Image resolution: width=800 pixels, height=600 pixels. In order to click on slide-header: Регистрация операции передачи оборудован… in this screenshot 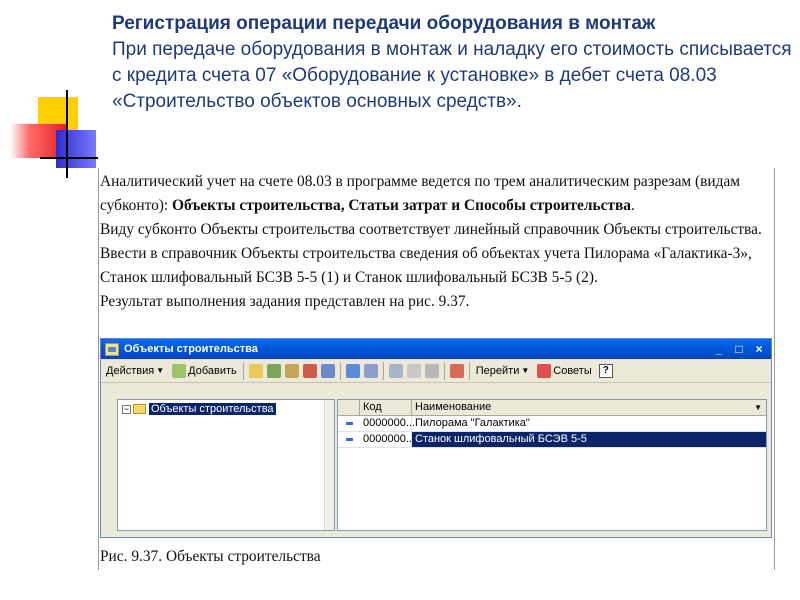, I will do `click(452, 63)`.